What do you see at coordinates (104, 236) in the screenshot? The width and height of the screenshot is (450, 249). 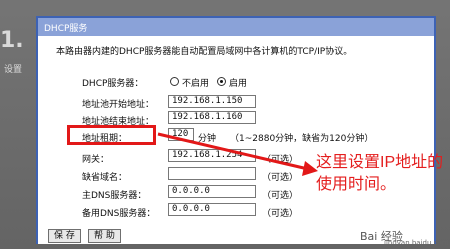 I see `help-button: 帮 助` at bounding box center [104, 236].